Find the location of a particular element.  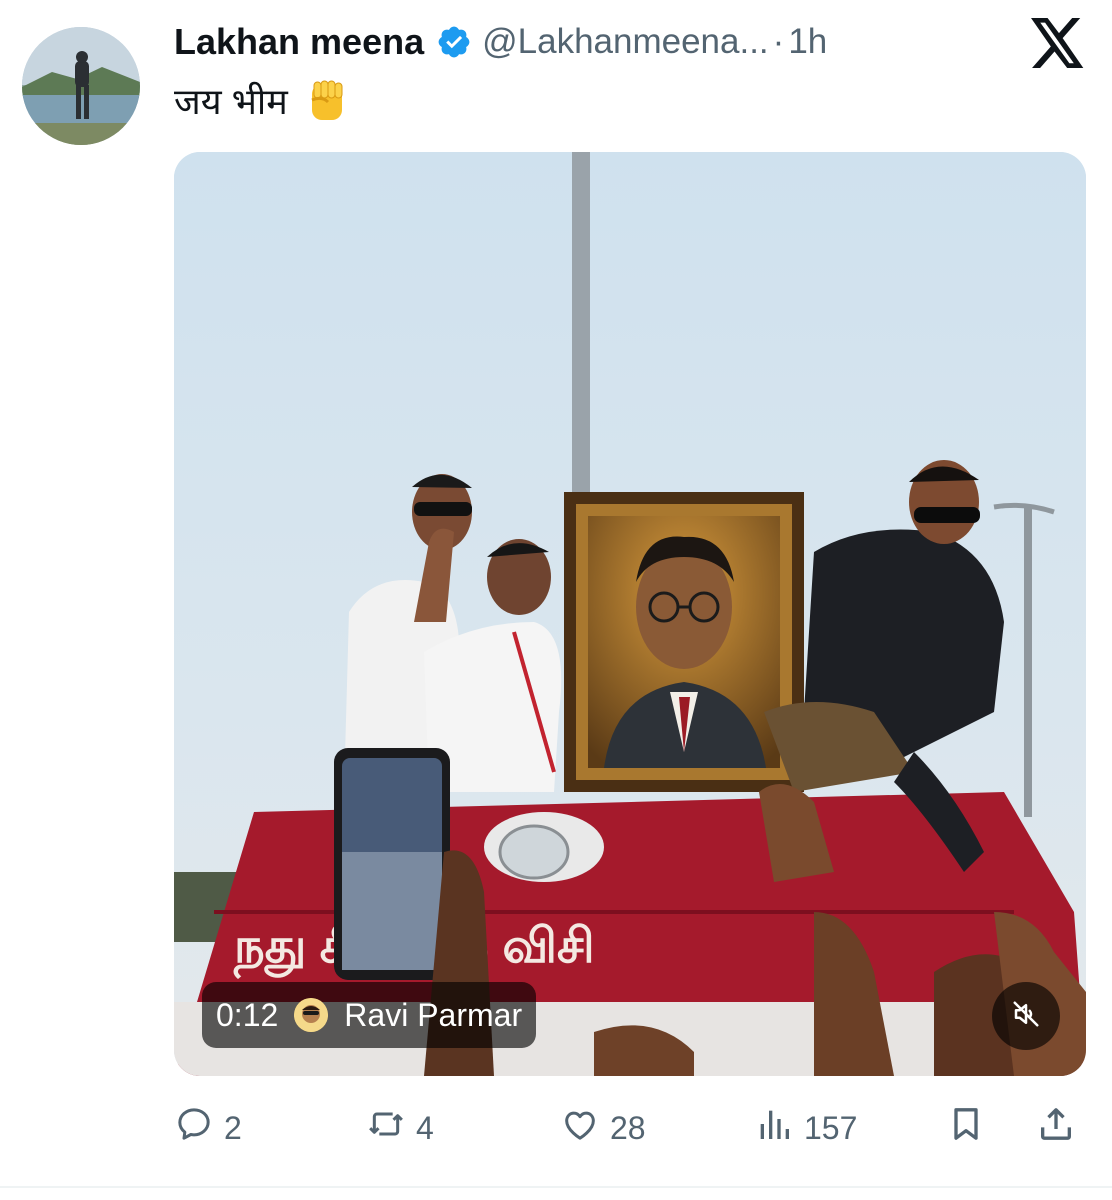

tweet-action-bar: 2 4 28 157 is located at coordinates (630, 1128).